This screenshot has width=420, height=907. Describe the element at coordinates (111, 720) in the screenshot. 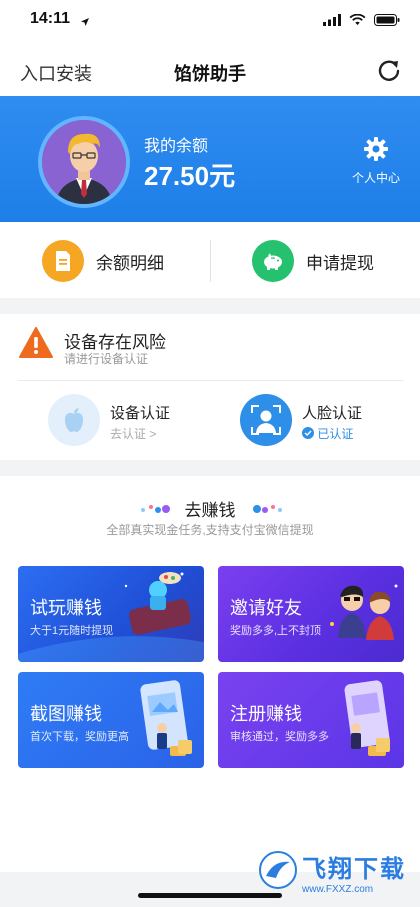

I see `screenshot-earn-card: 截图赚钱 首次下载，奖励更高` at that location.